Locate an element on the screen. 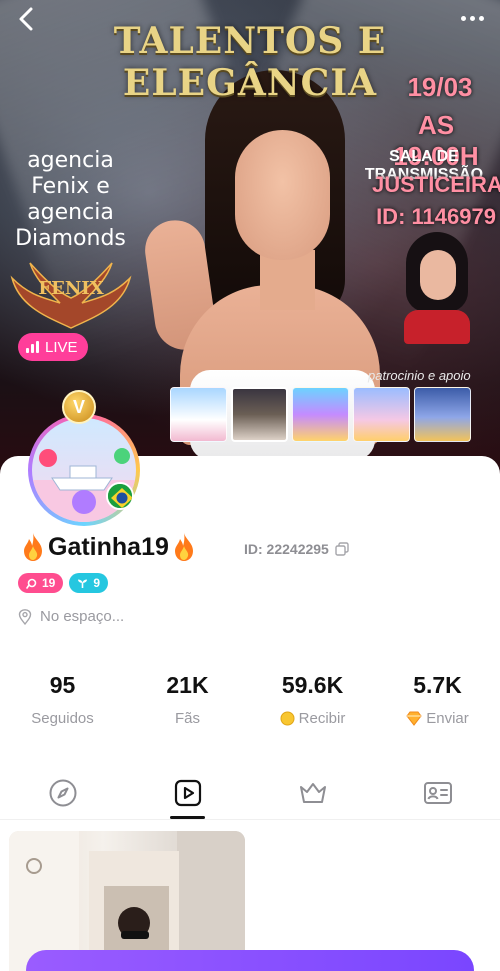  tab-explore is located at coordinates (62, 797).